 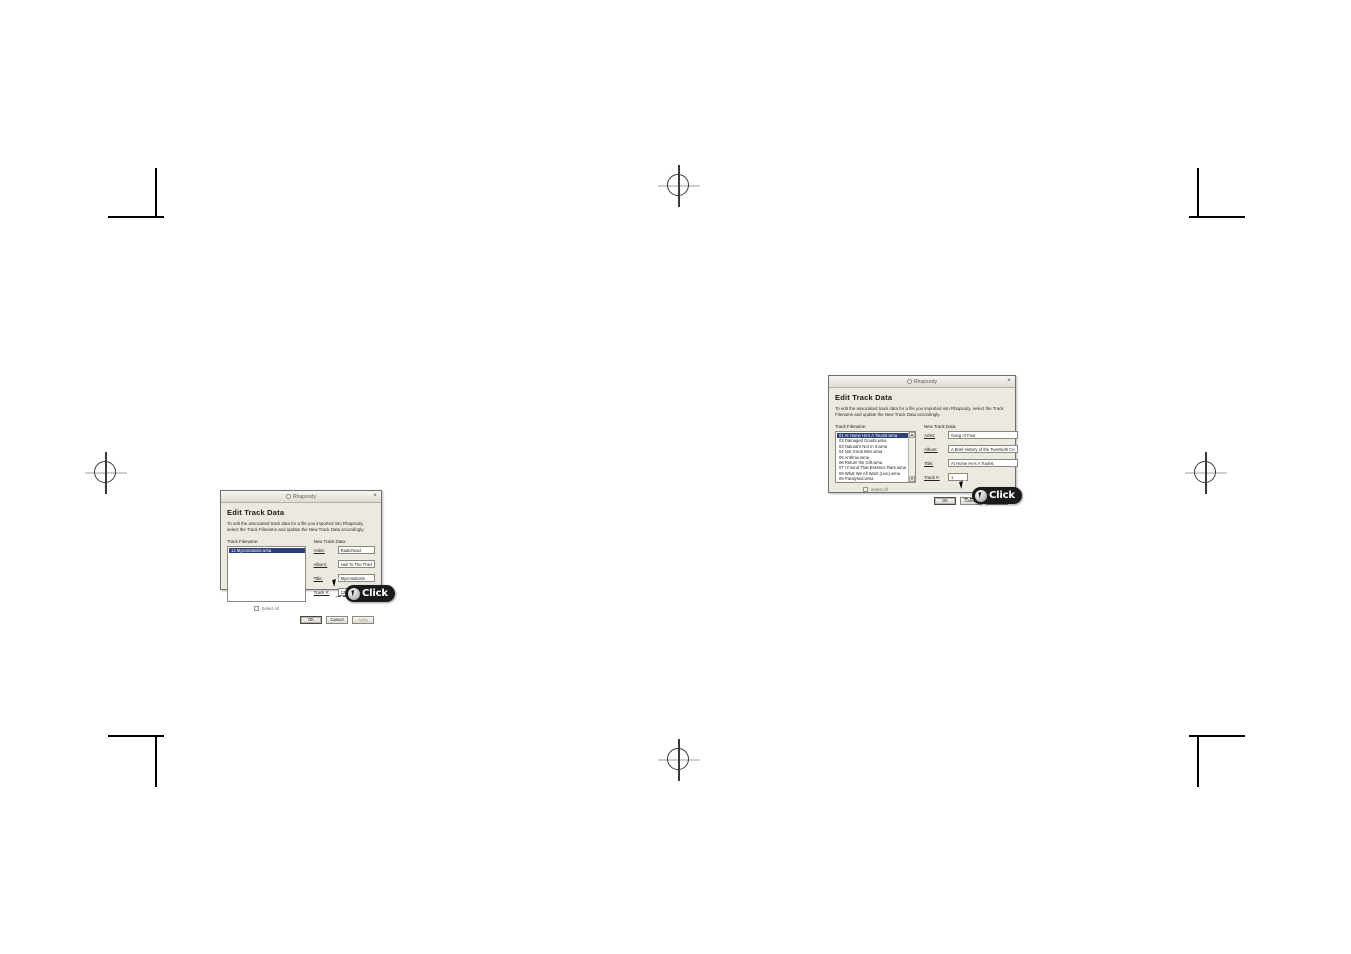 I want to click on crop-mark-top-right-vertical, so click(x=1198, y=193).